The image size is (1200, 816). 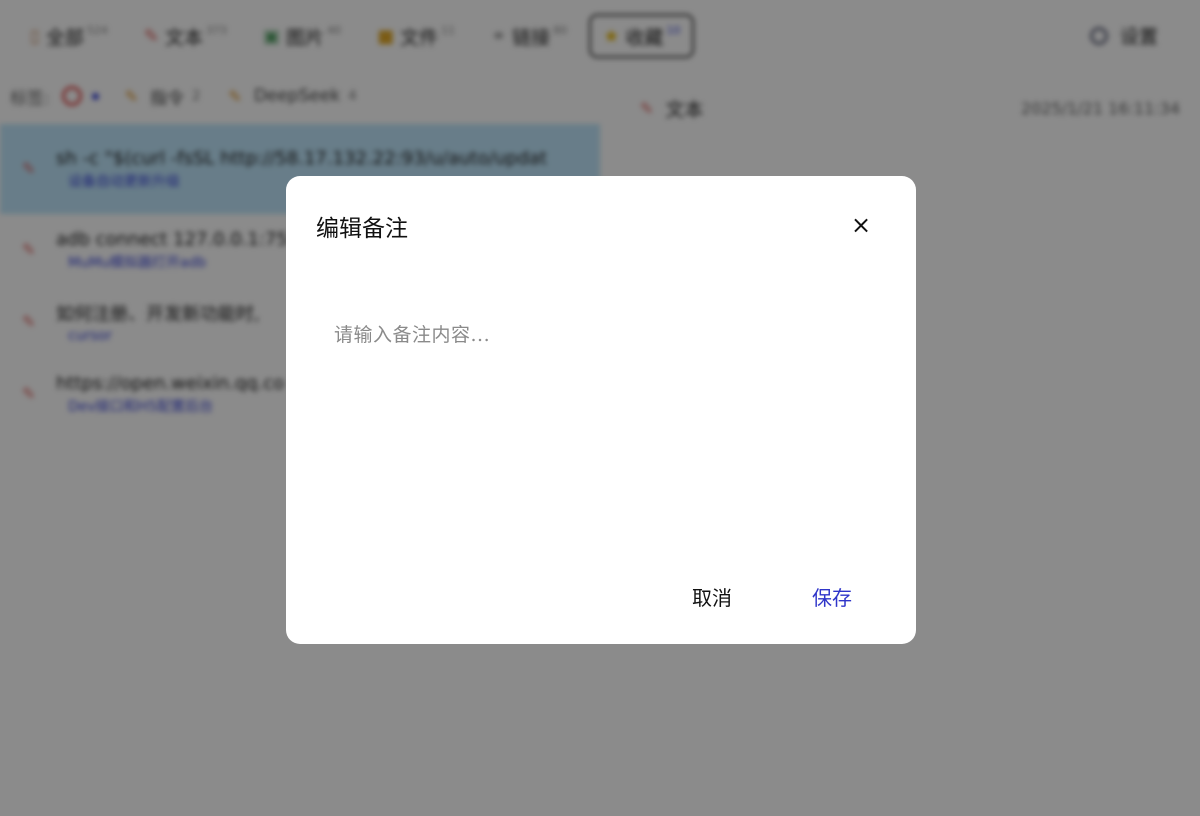 I want to click on close-icon: ×, so click(x=861, y=225).